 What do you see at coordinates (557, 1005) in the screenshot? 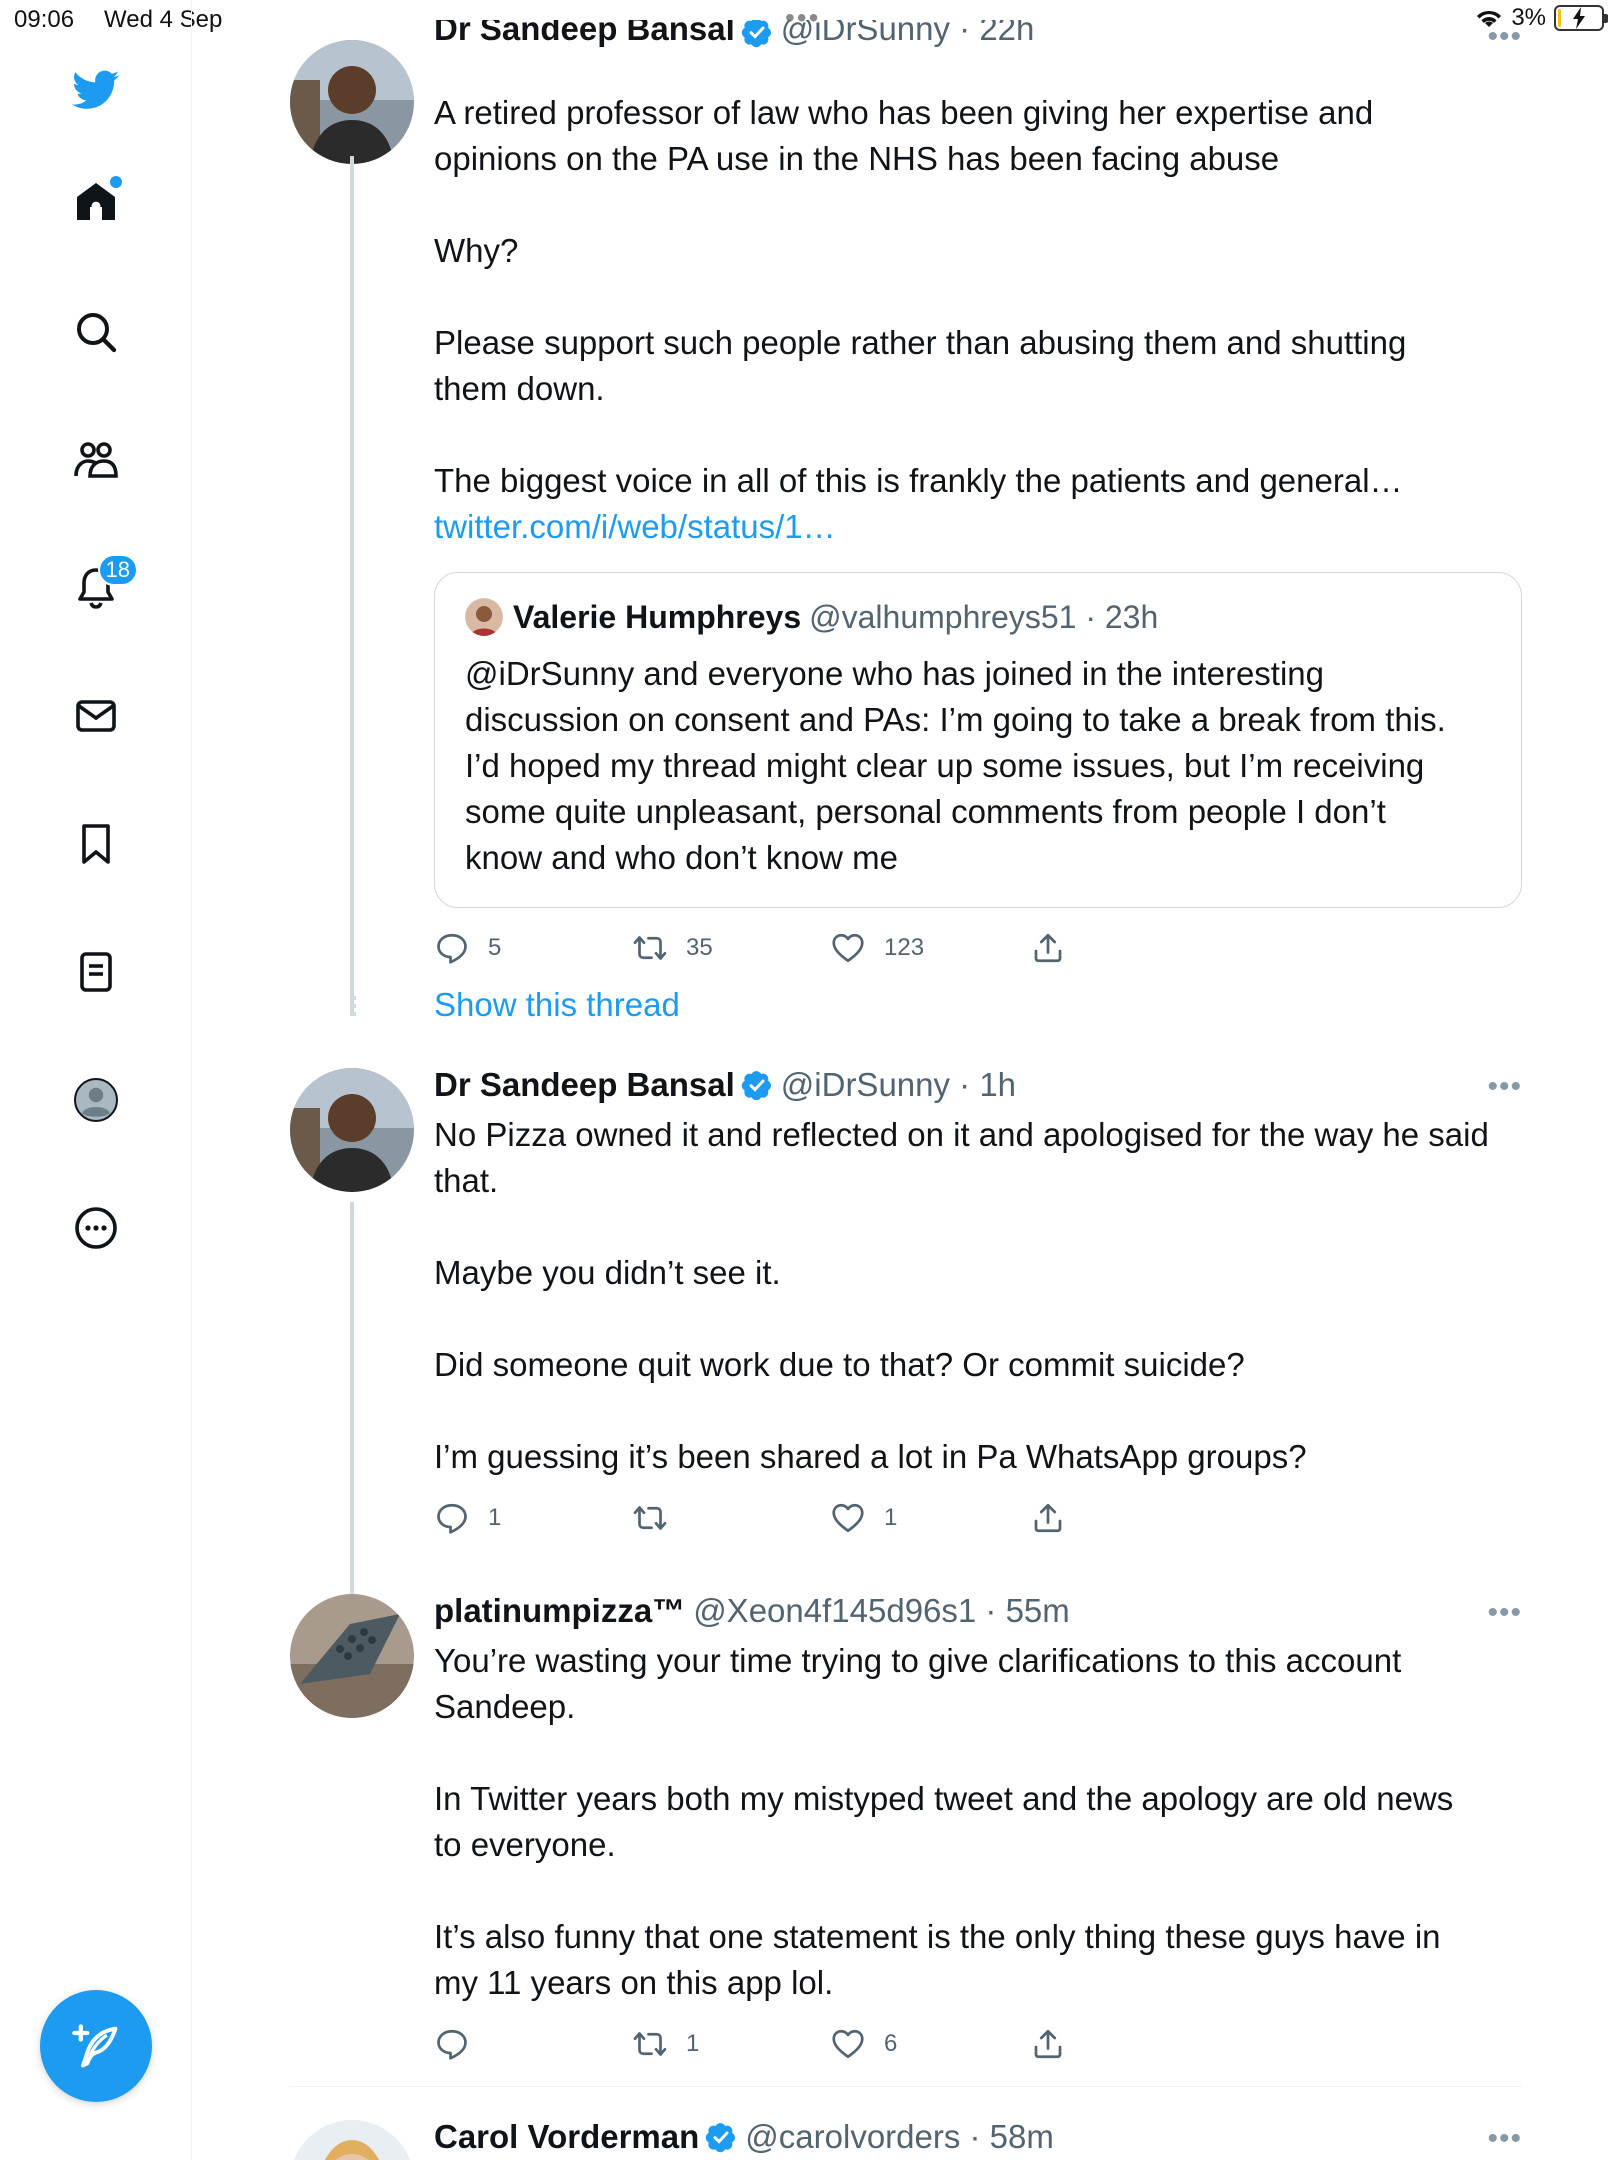
I see `show-thread-link: Show this thread` at bounding box center [557, 1005].